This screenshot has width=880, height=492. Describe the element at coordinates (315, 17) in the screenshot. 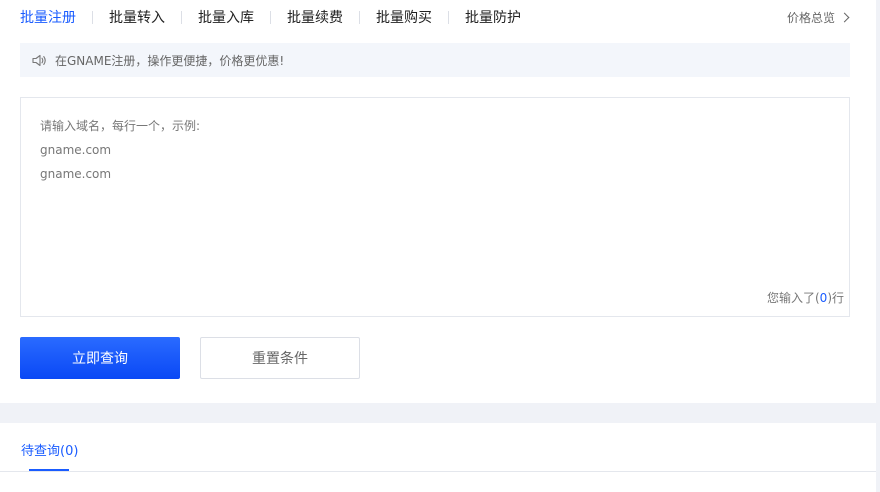

I see `tab-batch-renew: 批量续费` at that location.